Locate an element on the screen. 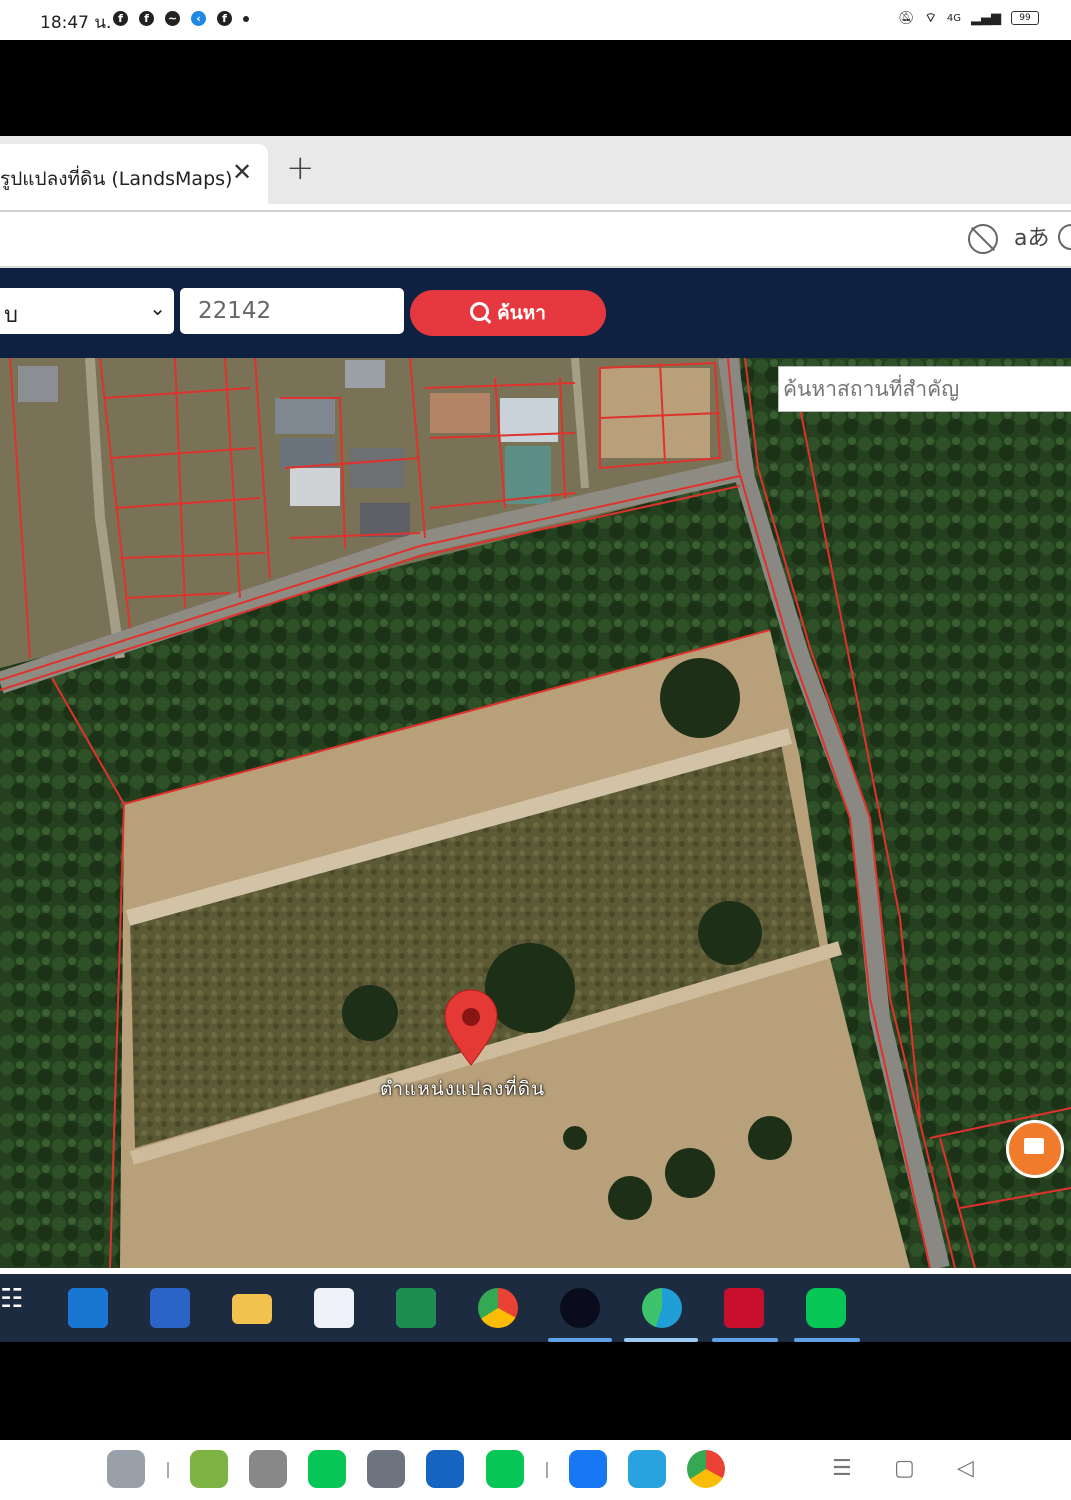  microsoft-store-icon is located at coordinates (334, 1308).